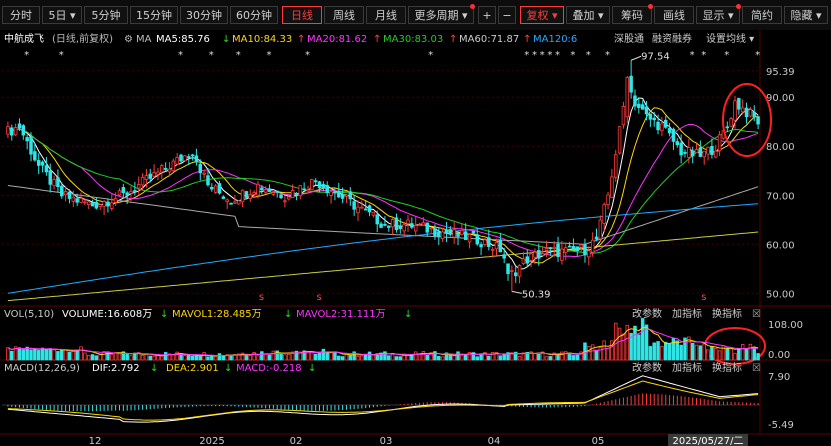 Image resolution: width=831 pixels, height=446 pixels. Describe the element at coordinates (762, 15) in the screenshot. I see `toolbar-item-17: 简约` at that location.